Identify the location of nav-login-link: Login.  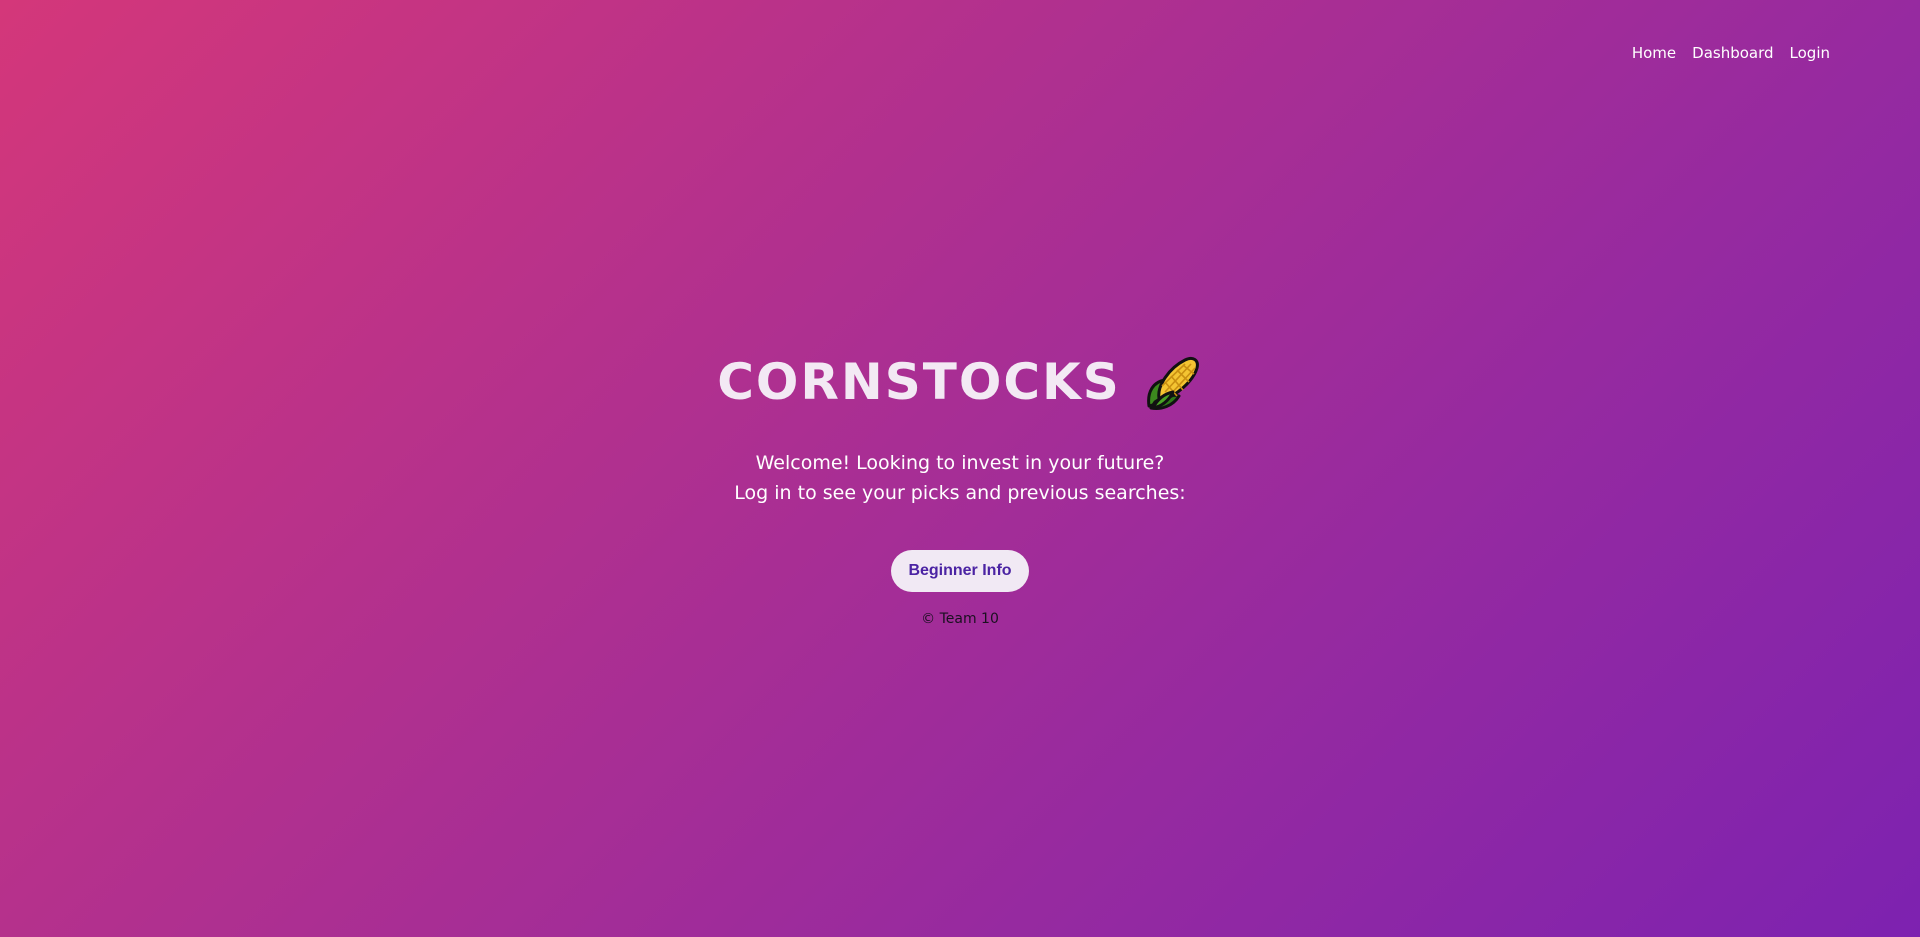
(1810, 53).